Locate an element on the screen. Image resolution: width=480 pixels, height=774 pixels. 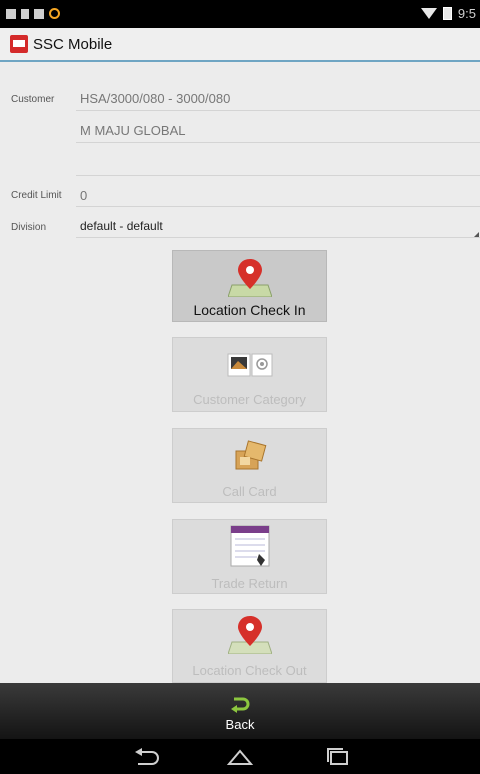
app-title: SSC Mobile is located at coordinates (73, 44).